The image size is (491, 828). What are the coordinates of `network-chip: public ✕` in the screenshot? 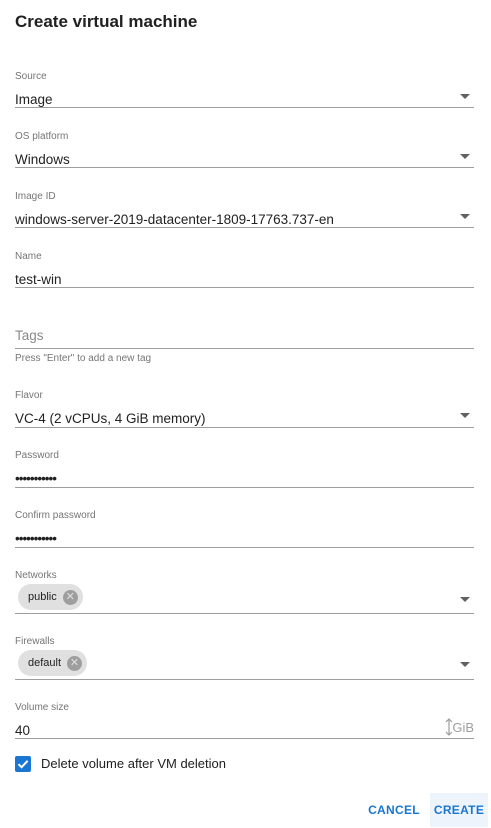 It's located at (50, 597).